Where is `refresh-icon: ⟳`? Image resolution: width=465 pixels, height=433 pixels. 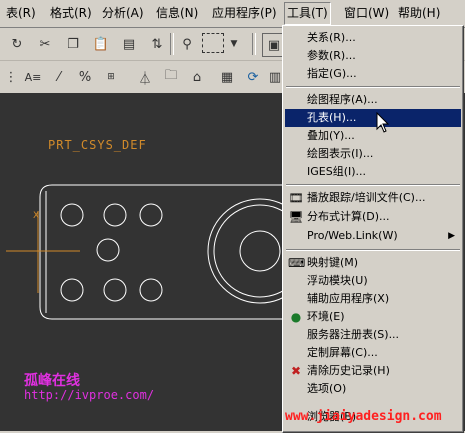
refresh-icon: ⟳ is located at coordinates (253, 77).